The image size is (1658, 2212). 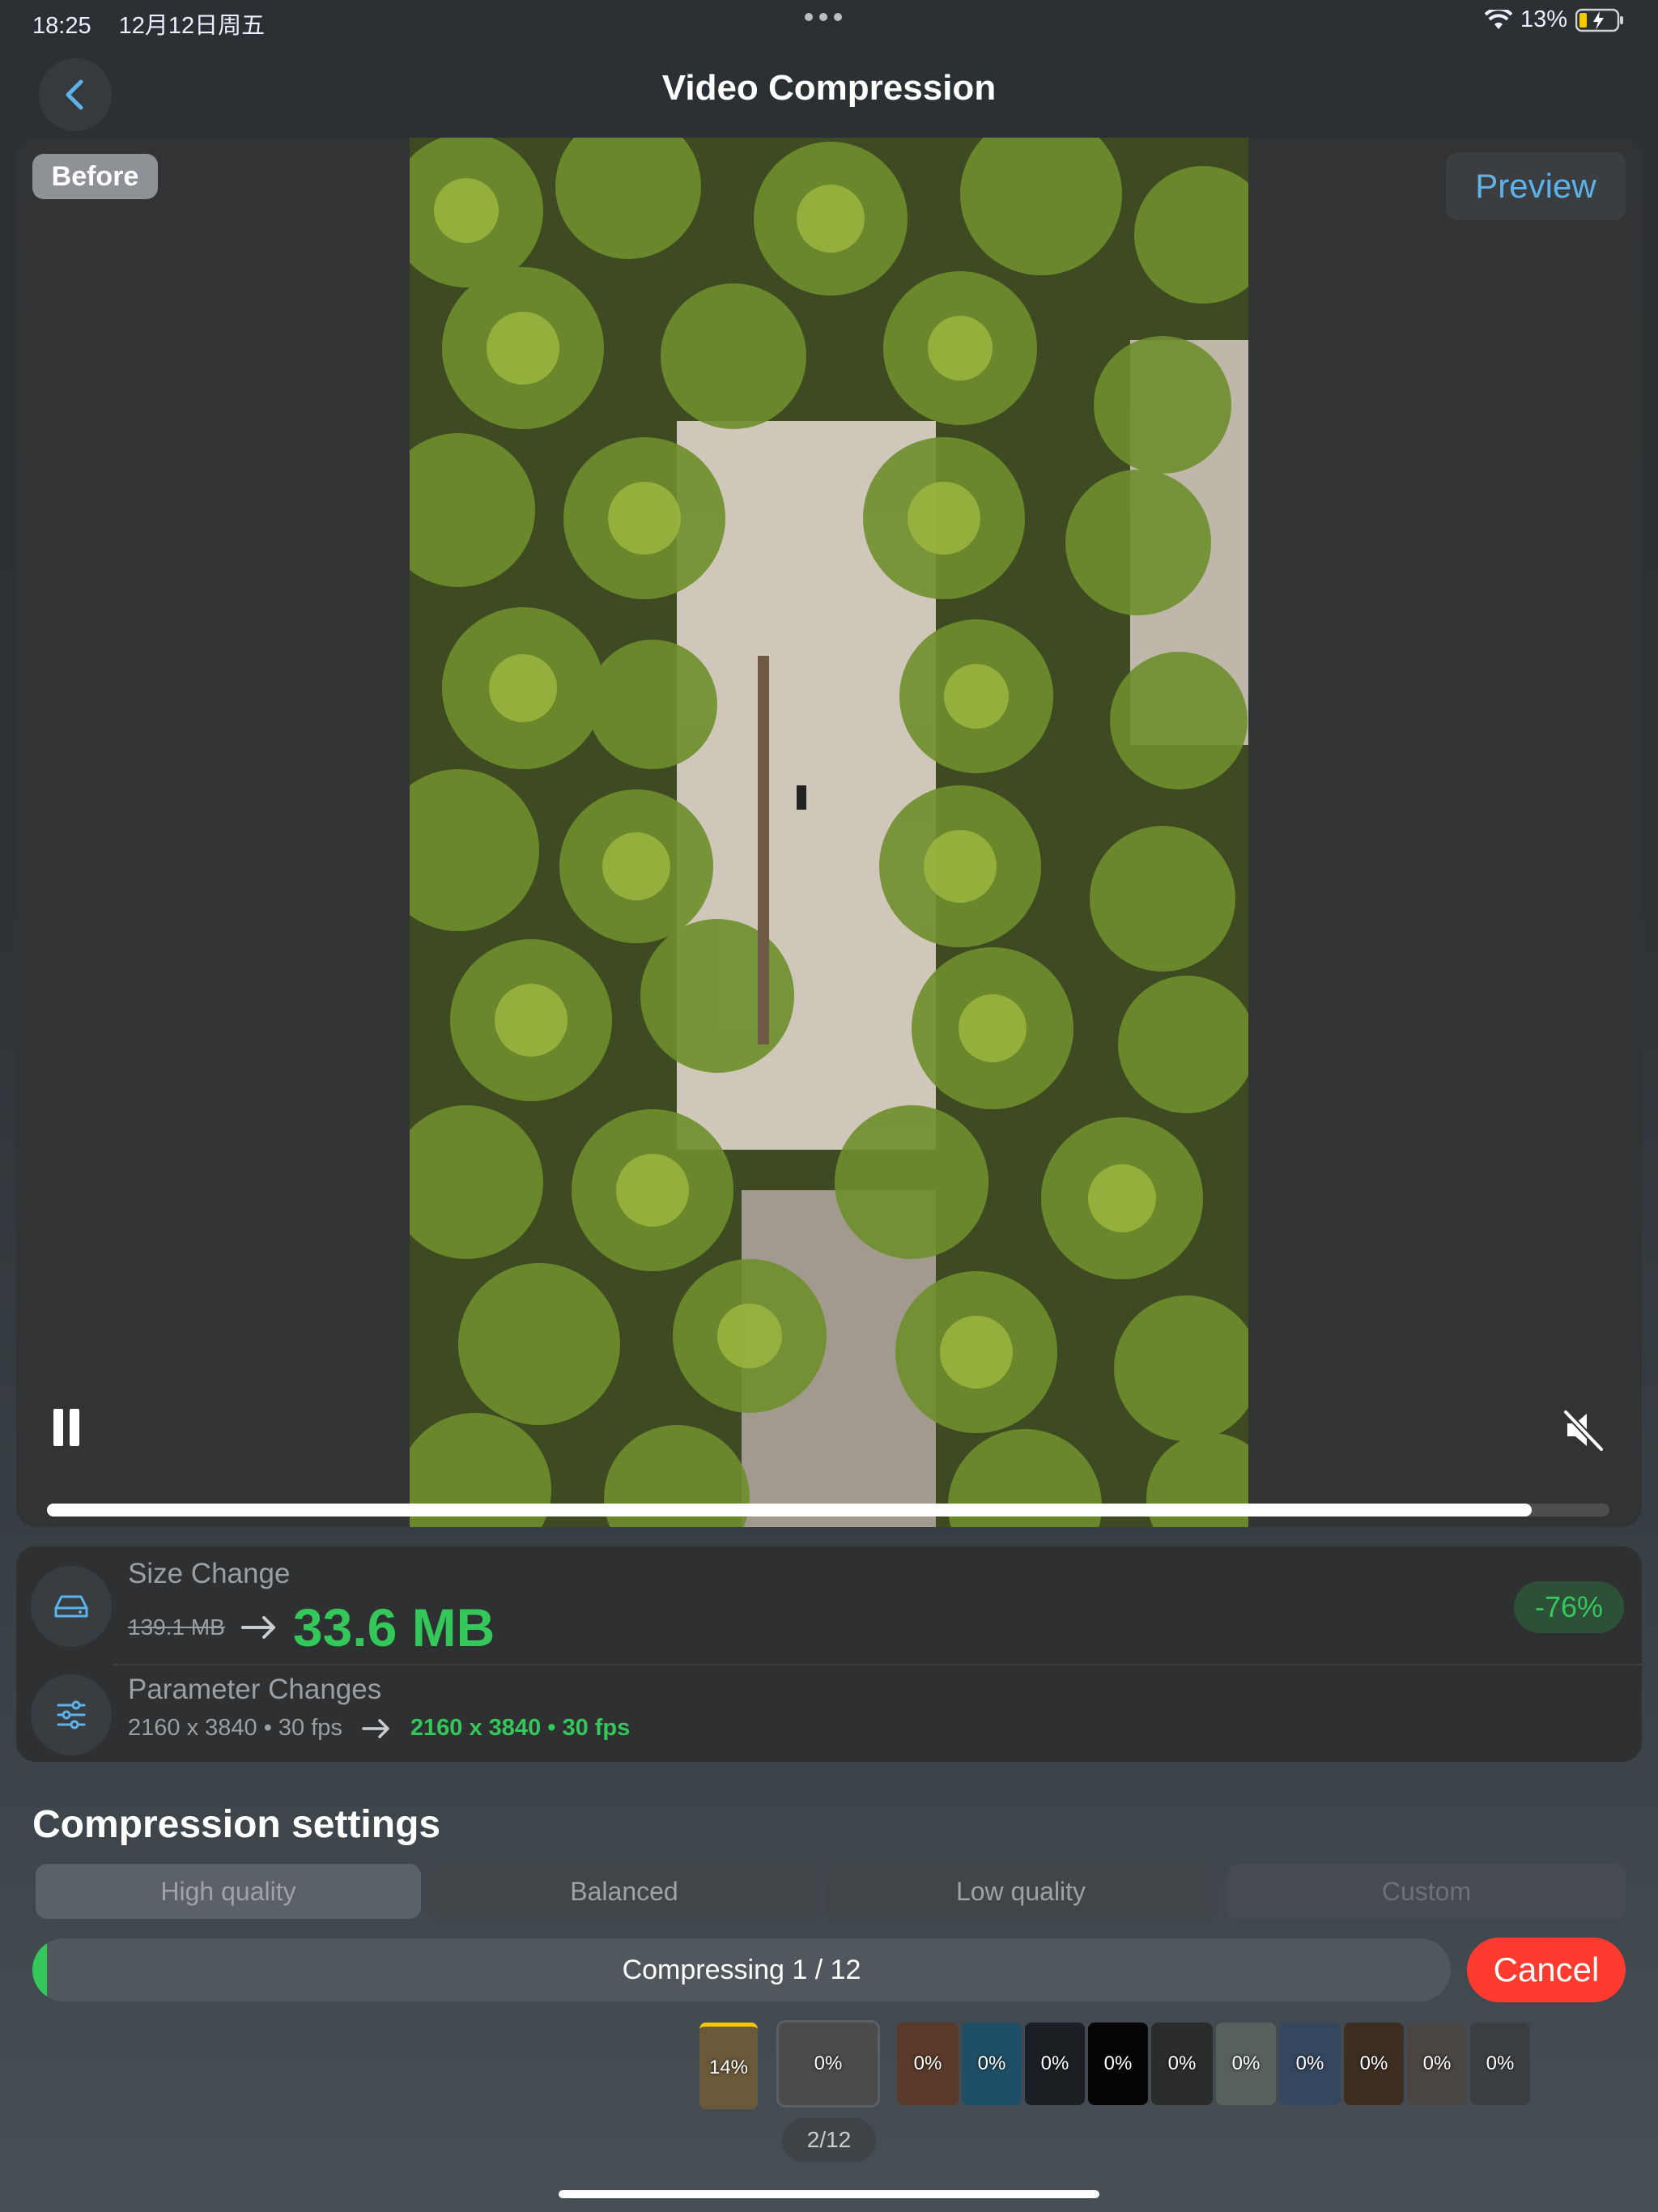 What do you see at coordinates (192, 26) in the screenshot?
I see `status-date: 12月12日周五` at bounding box center [192, 26].